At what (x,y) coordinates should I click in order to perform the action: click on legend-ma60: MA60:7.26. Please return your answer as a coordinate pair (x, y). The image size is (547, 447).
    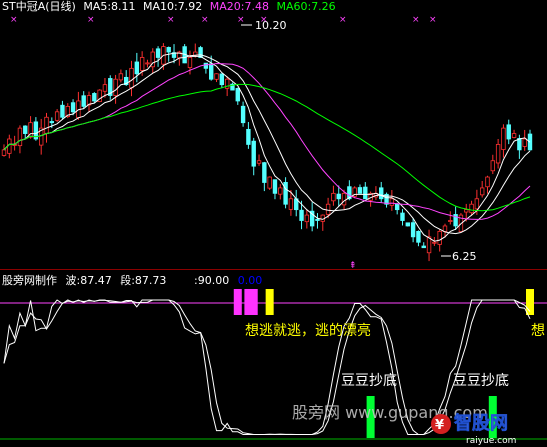
    Looking at the image, I should click on (305, 6).